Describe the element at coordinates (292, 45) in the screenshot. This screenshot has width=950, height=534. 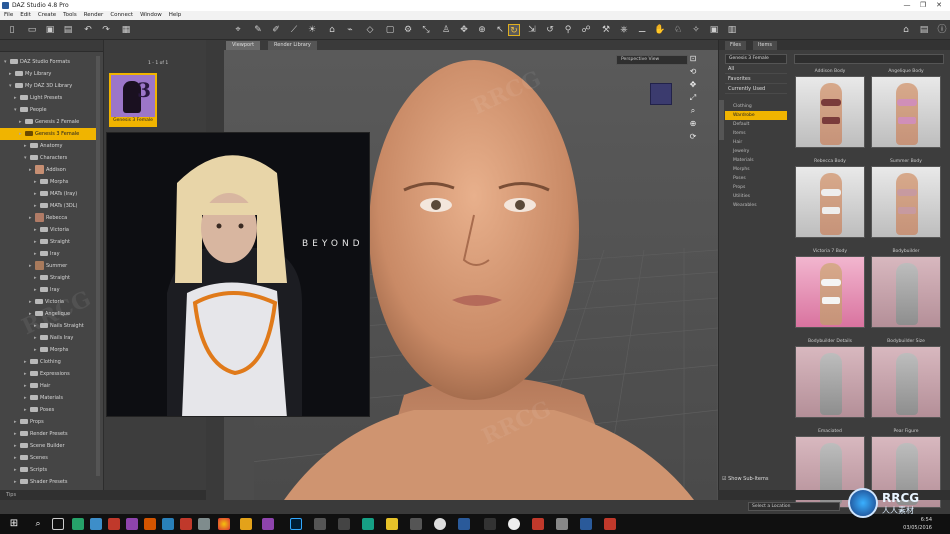
I see `tab-render-library: Render Library` at that location.